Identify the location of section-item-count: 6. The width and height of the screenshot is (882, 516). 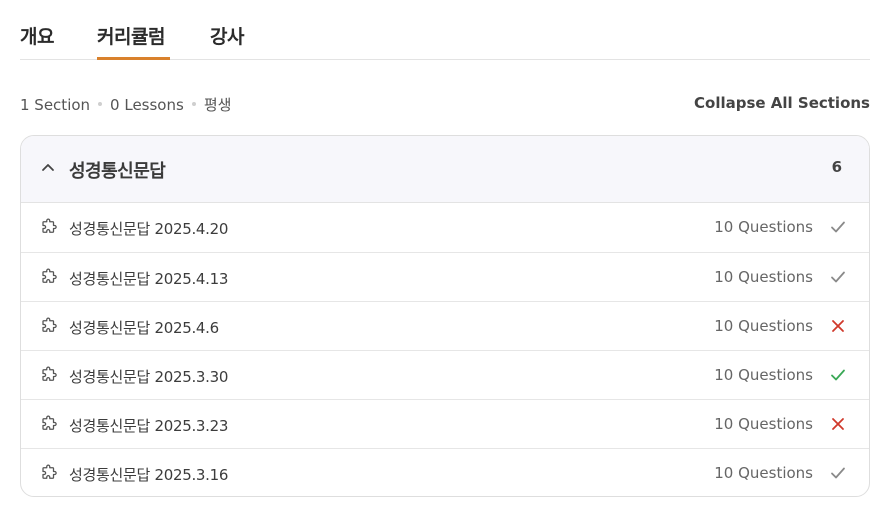
(836, 167).